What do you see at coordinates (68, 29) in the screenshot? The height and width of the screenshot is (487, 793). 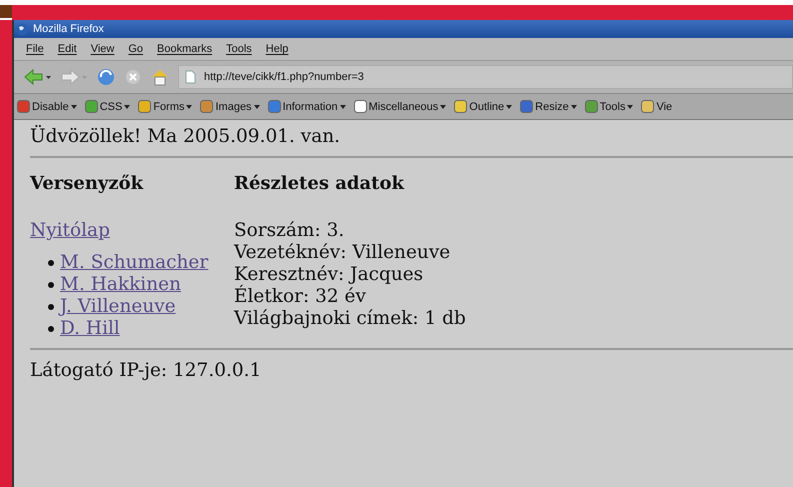 I see `window-title: Mozilla Firefox` at bounding box center [68, 29].